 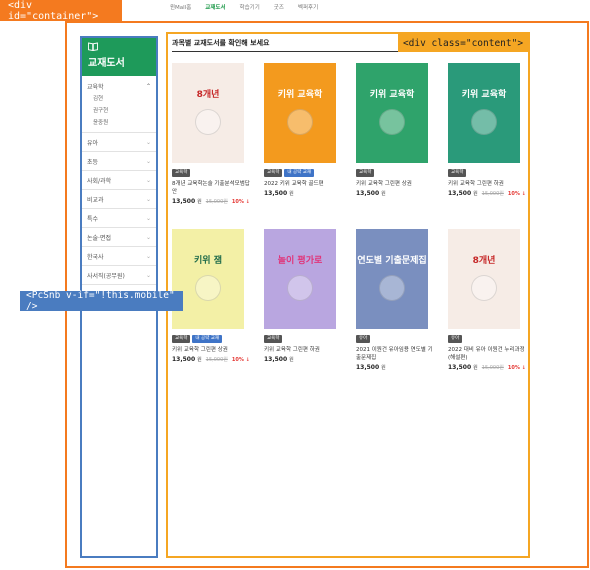 I want to click on sidebar-subitem: 권구현, so click(x=119, y=110).